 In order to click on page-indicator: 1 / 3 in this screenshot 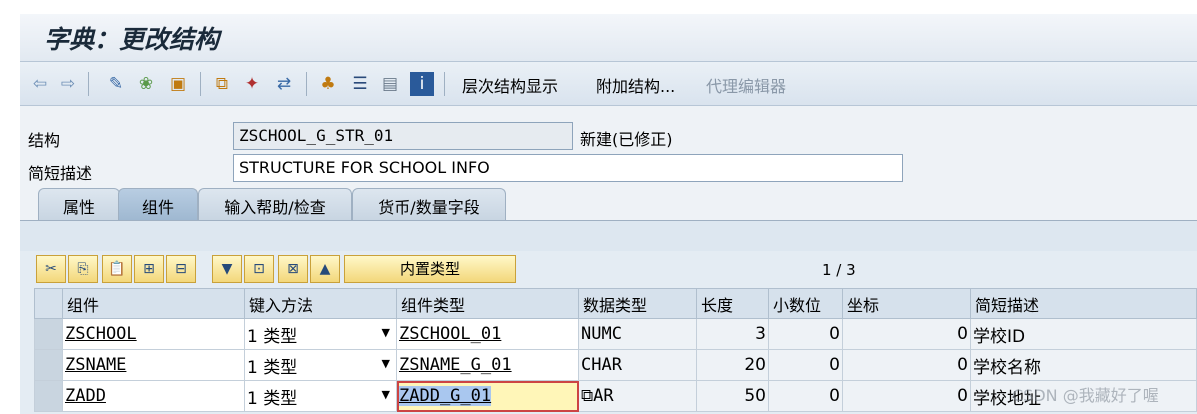, I will do `click(839, 270)`.